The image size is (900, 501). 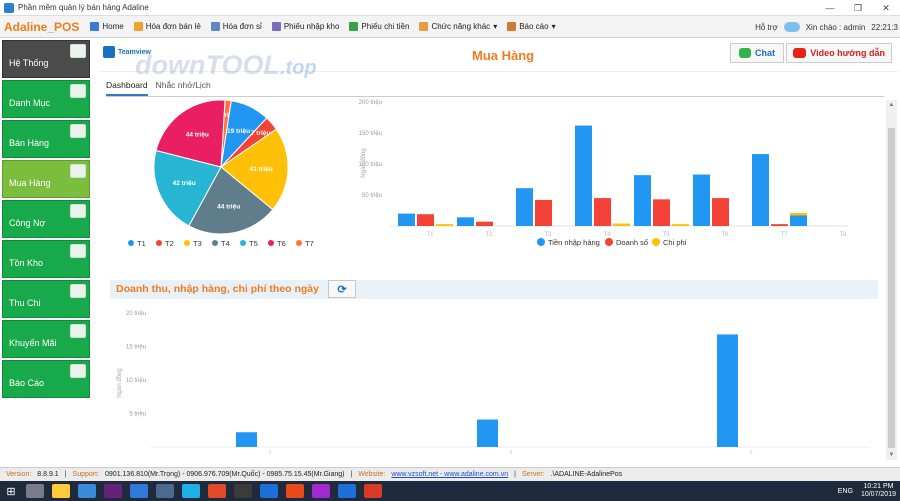 What do you see at coordinates (254, 169) in the screenshot?
I see `pie-slice-T3` at bounding box center [254, 169].